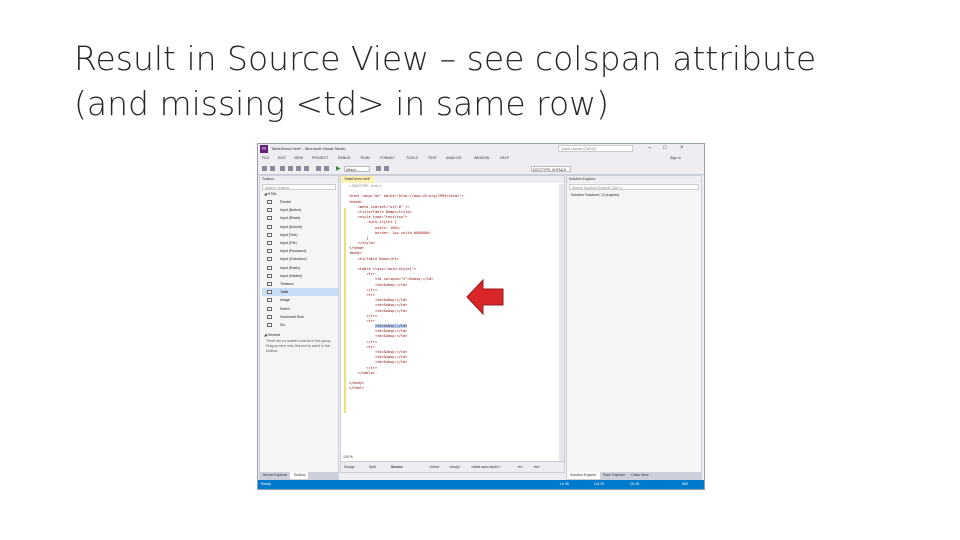 The image size is (960, 540). Describe the element at coordinates (595, 148) in the screenshot. I see `quick-launch-input: Quick Launch (Ctrl+Q)` at that location.